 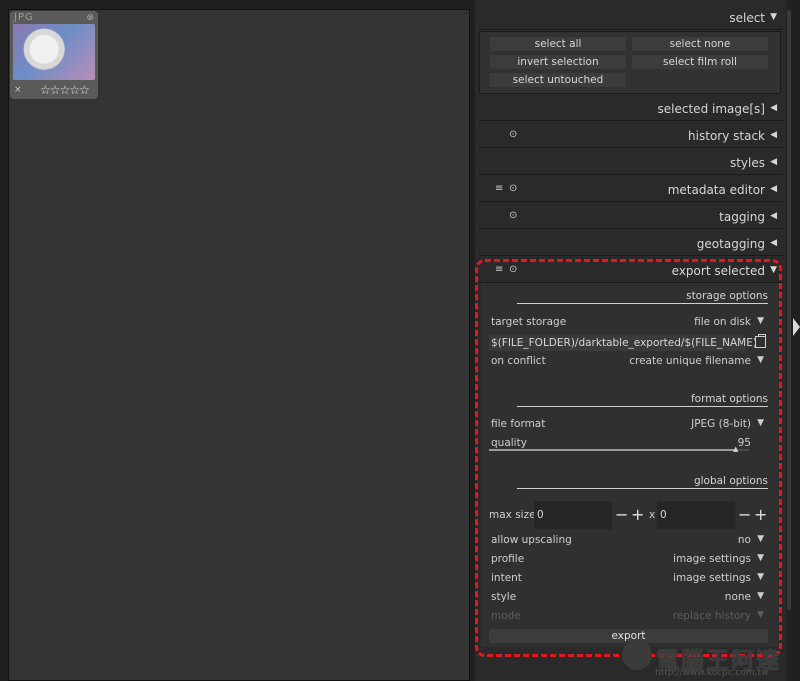 What do you see at coordinates (631, 217) in the screenshot?
I see `module-header-tagging: ⊙ tagging ◀` at bounding box center [631, 217].